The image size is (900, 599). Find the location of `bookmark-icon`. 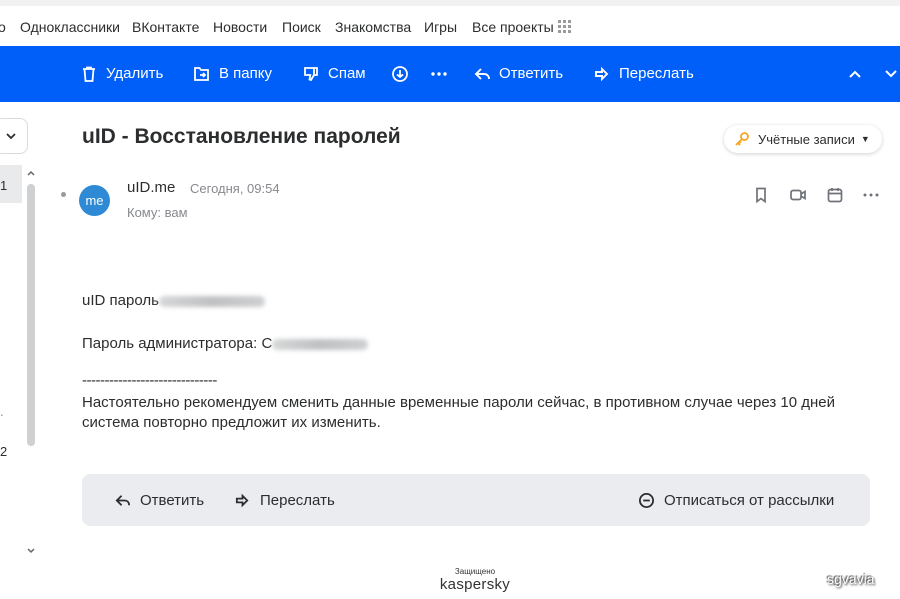

bookmark-icon is located at coordinates (761, 195).